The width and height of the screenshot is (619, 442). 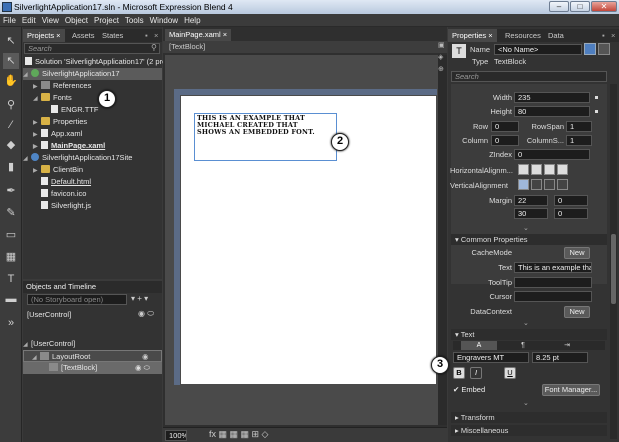 What do you see at coordinates (553, 282) in the screenshot?
I see `tooltip-field` at bounding box center [553, 282].